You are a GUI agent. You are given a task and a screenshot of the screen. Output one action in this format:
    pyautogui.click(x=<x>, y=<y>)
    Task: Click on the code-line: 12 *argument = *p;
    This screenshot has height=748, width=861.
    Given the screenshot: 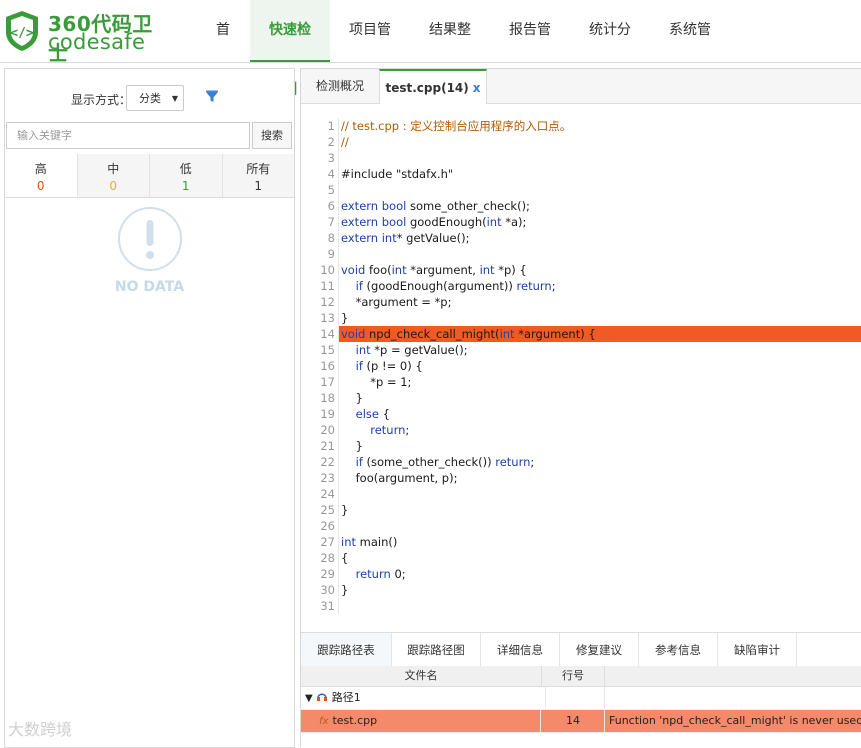 What is the action you would take?
    pyautogui.click(x=587, y=302)
    